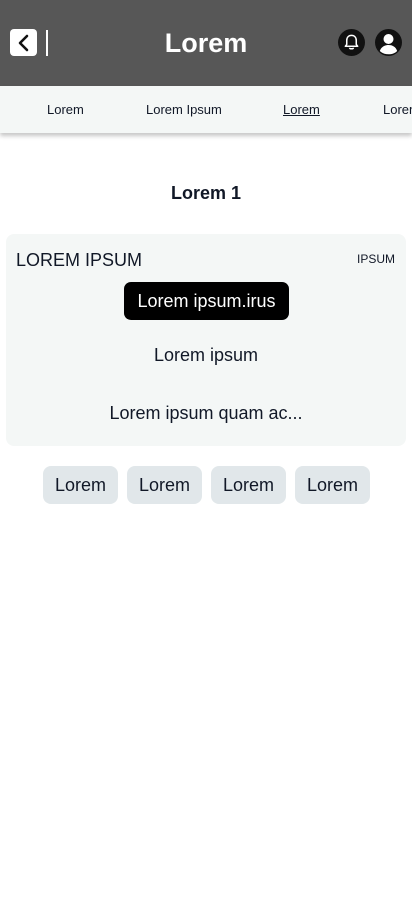 The height and width of the screenshot is (917, 412). What do you see at coordinates (375, 259) in the screenshot?
I see `card-tag: IPSUM` at bounding box center [375, 259].